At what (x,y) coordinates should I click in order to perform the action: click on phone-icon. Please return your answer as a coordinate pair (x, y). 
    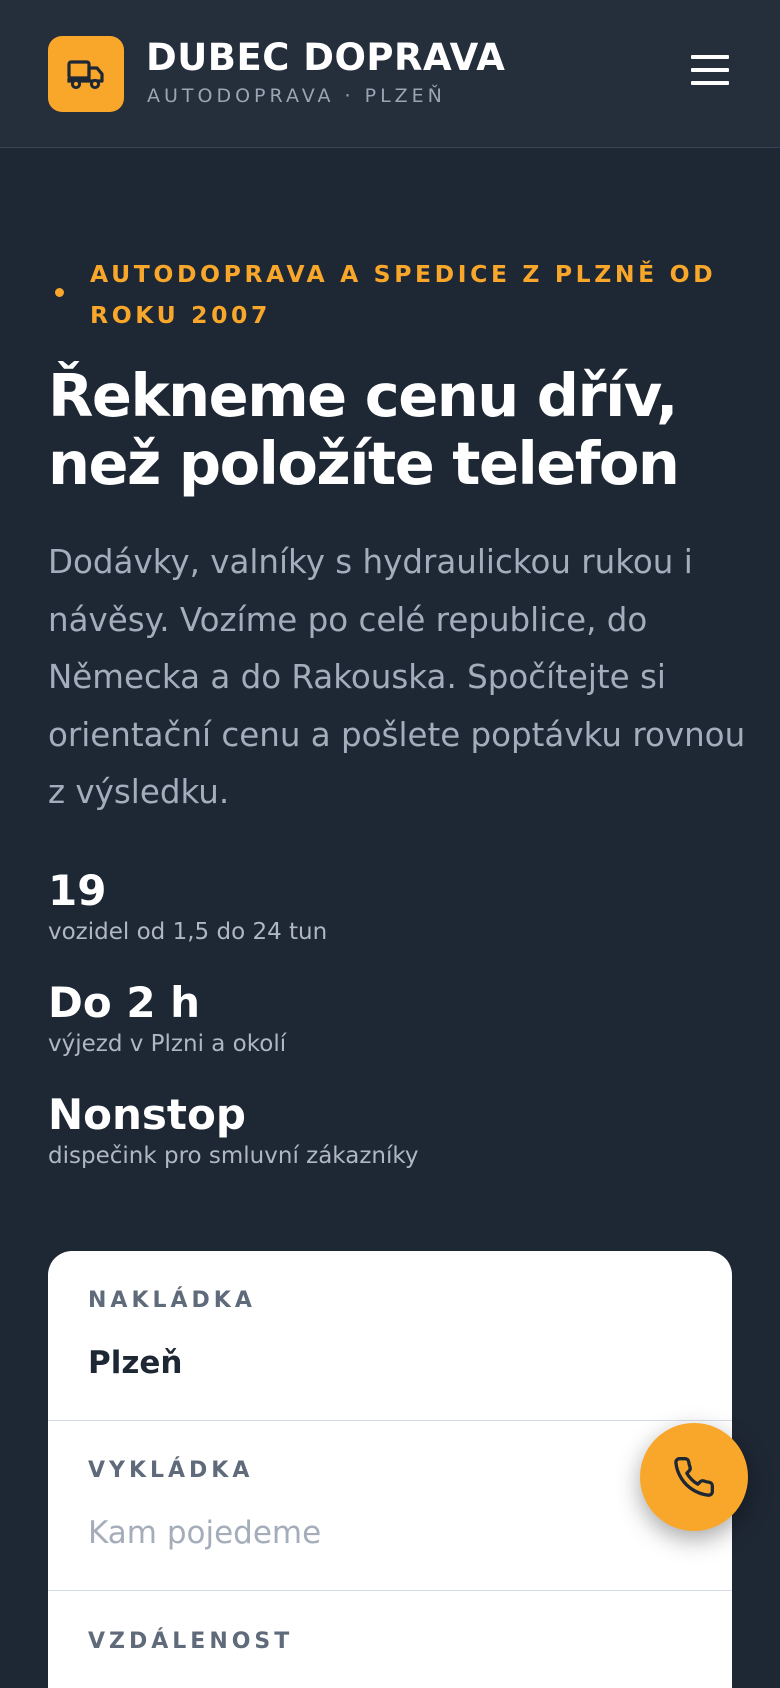
    Looking at the image, I should click on (694, 1477).